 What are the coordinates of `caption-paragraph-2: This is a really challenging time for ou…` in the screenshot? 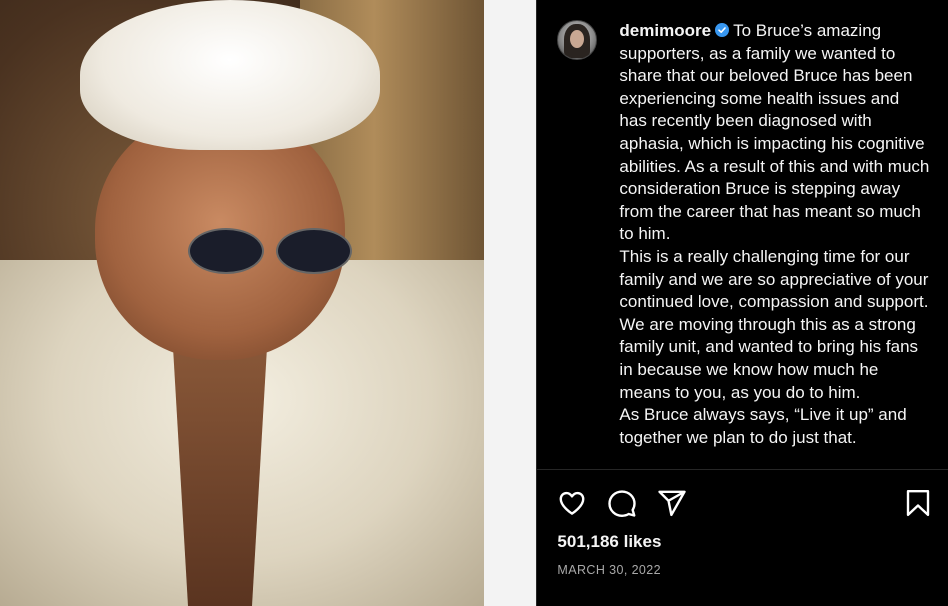 It's located at (774, 324).